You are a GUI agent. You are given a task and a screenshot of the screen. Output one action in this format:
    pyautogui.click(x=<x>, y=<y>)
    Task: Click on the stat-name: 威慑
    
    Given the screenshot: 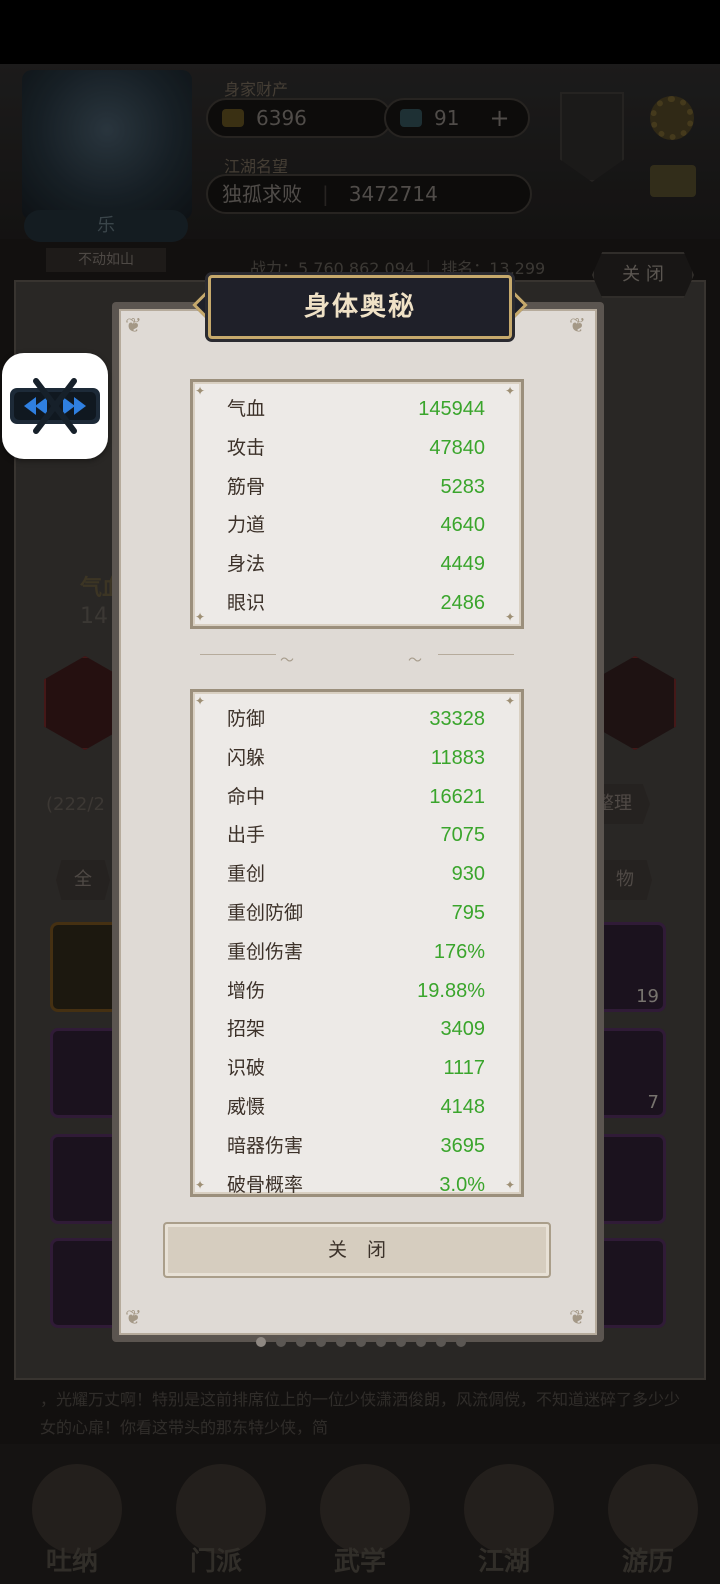 What is the action you would take?
    pyautogui.click(x=246, y=1107)
    